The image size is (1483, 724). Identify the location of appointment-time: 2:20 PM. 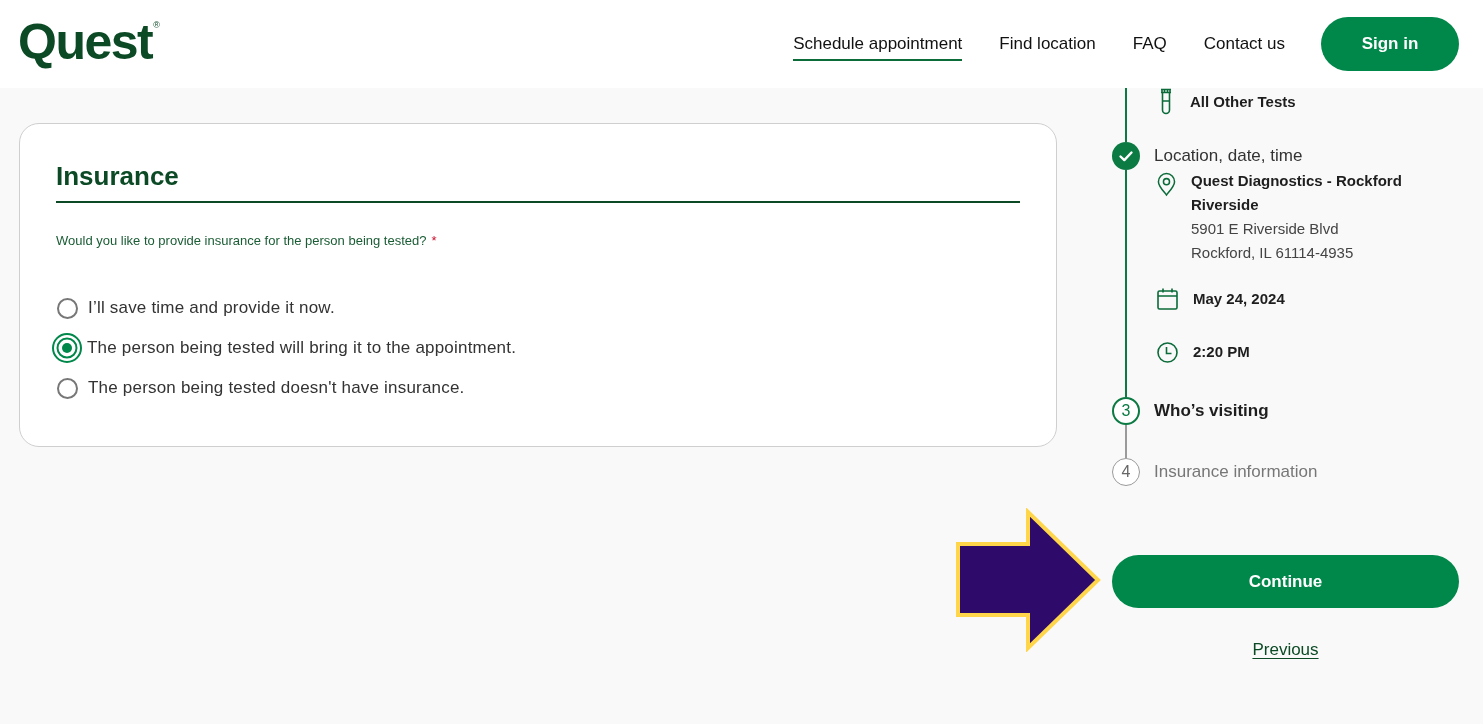
(1221, 352).